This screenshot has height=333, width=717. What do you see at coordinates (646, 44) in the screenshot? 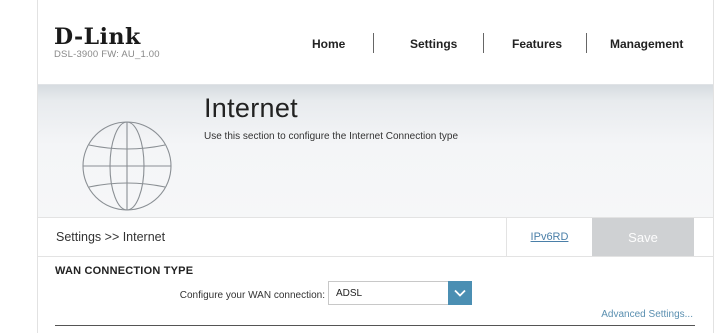
I see `nav-management: Management` at bounding box center [646, 44].